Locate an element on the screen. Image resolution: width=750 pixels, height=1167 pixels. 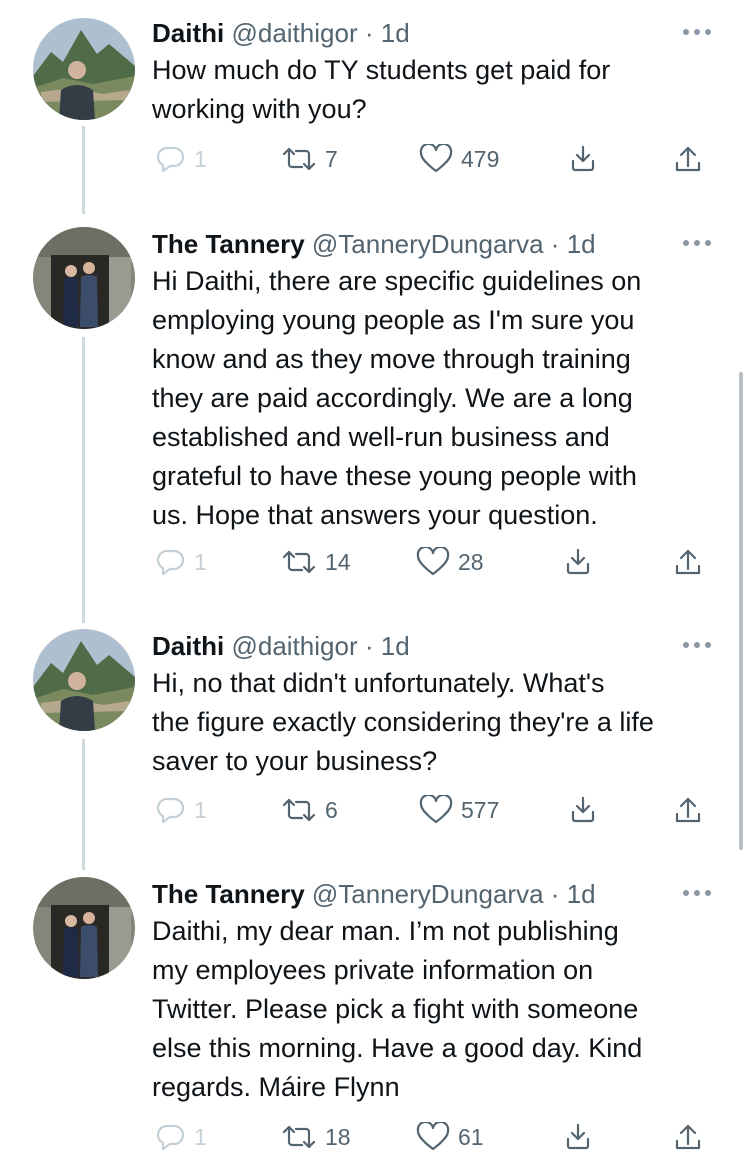
tweet-text-line: grateful to have these young people with is located at coordinates (394, 476).